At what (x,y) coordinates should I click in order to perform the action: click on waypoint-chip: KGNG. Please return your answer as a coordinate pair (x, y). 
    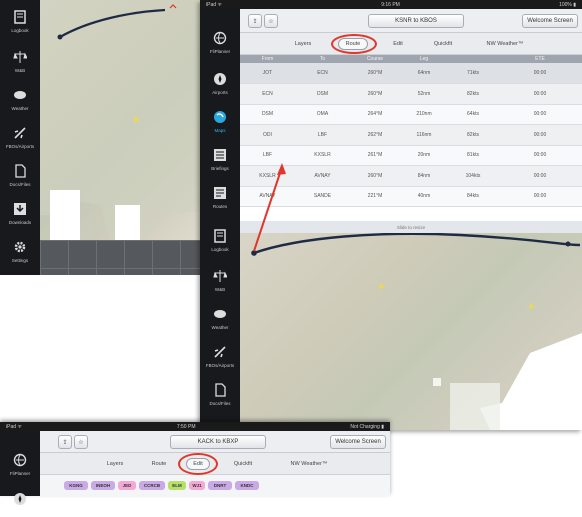
    Looking at the image, I should click on (76, 485).